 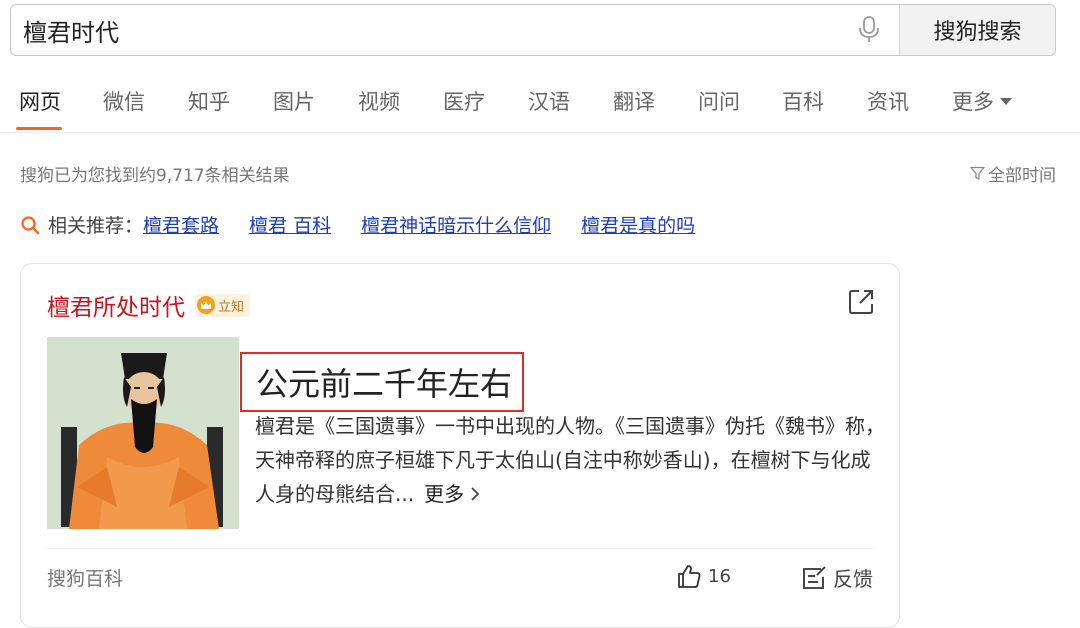 I want to click on result-count: 搜狗已为您找到约9,717条相关结果, so click(x=155, y=176).